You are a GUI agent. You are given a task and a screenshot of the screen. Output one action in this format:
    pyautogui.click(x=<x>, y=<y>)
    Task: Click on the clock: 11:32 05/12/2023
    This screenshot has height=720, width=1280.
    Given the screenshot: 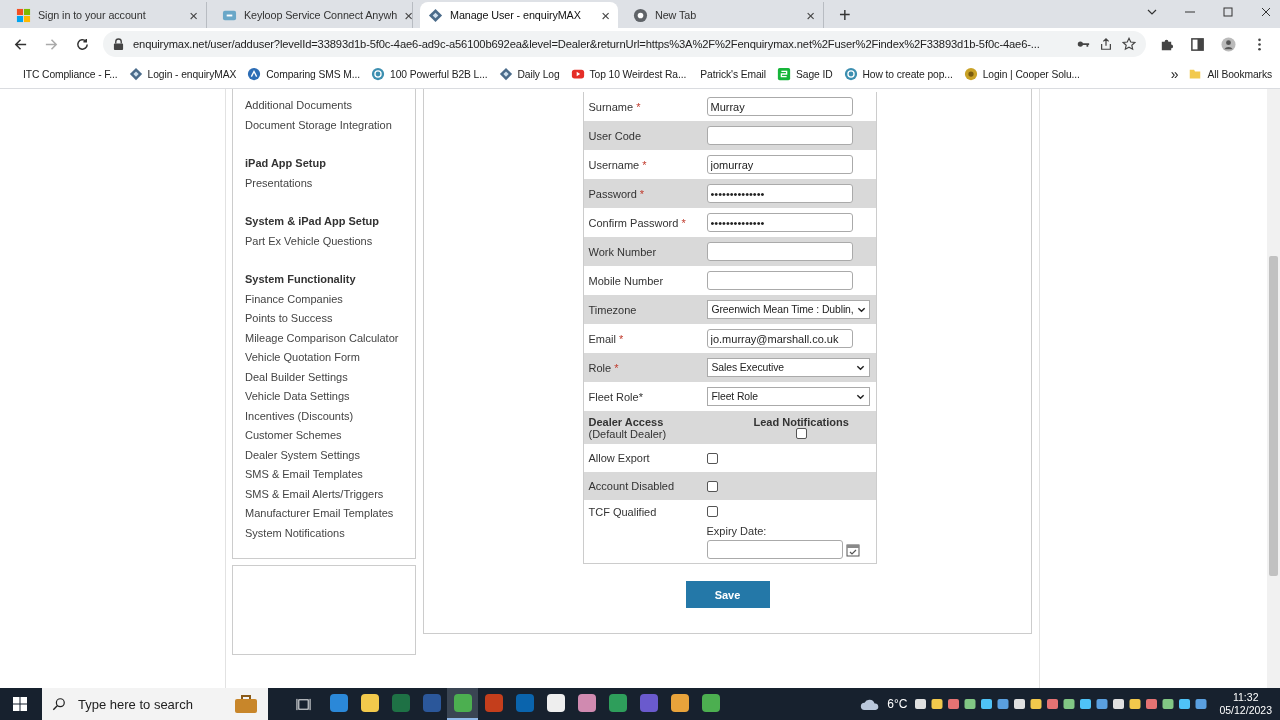 What is the action you would take?
    pyautogui.click(x=1245, y=704)
    